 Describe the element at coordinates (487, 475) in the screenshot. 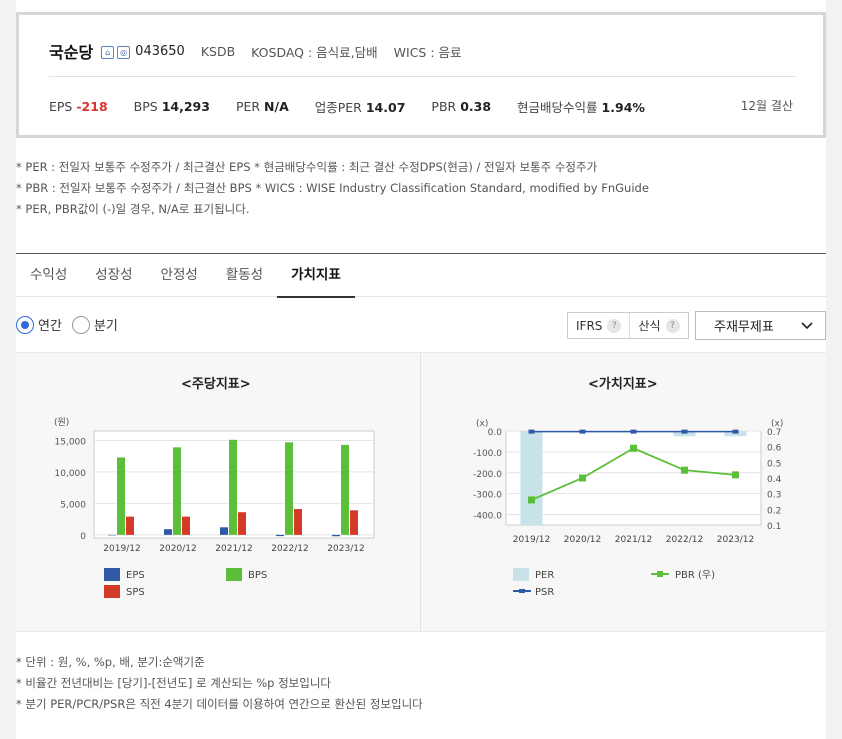

I see `y-left-tick-label: -200.0` at that location.